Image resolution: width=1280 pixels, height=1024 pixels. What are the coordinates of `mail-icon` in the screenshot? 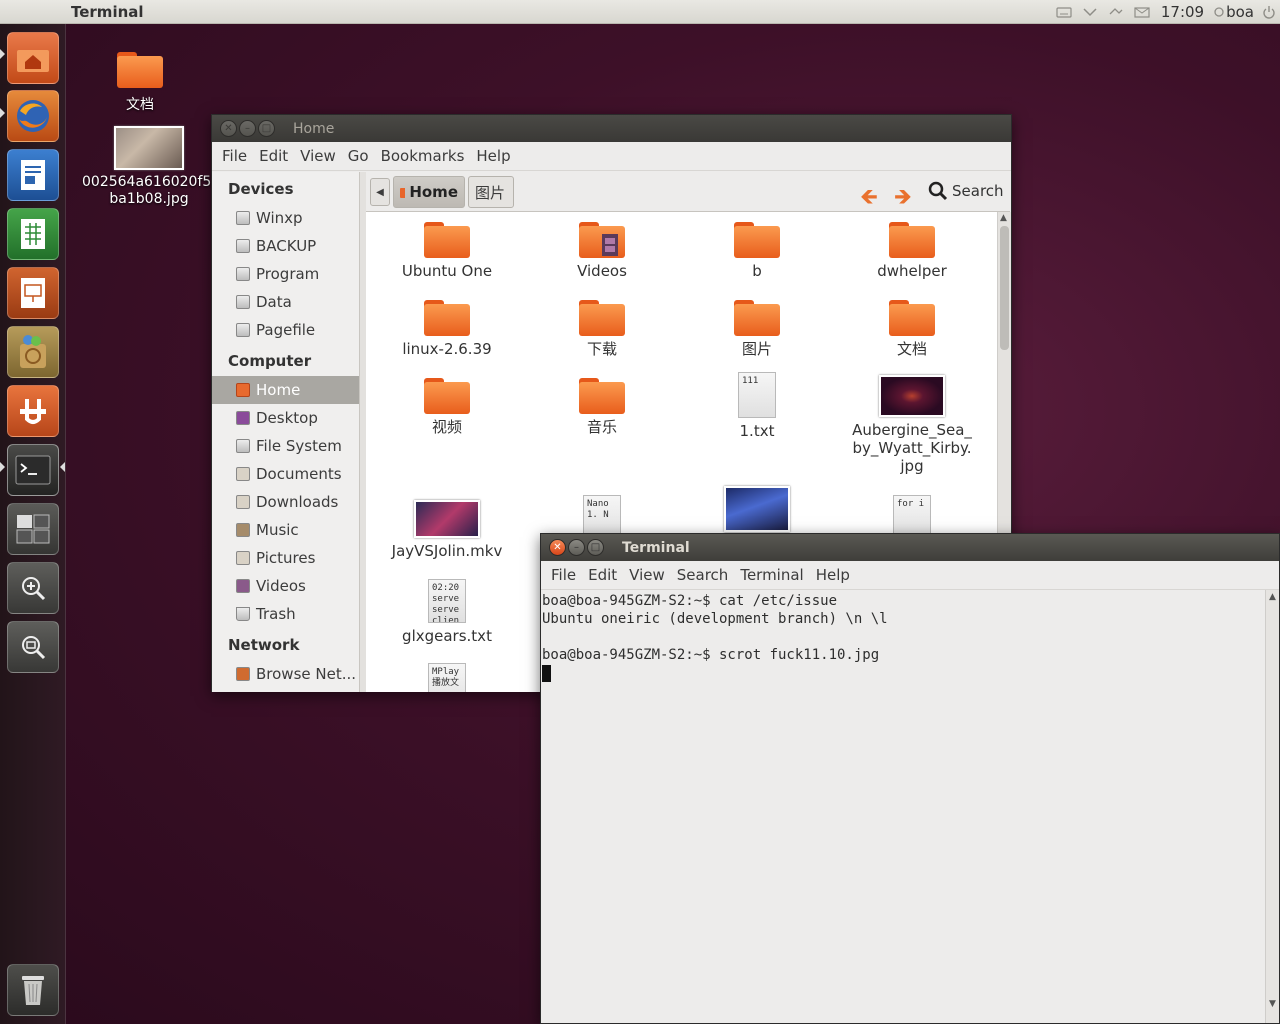 It's located at (1142, 12).